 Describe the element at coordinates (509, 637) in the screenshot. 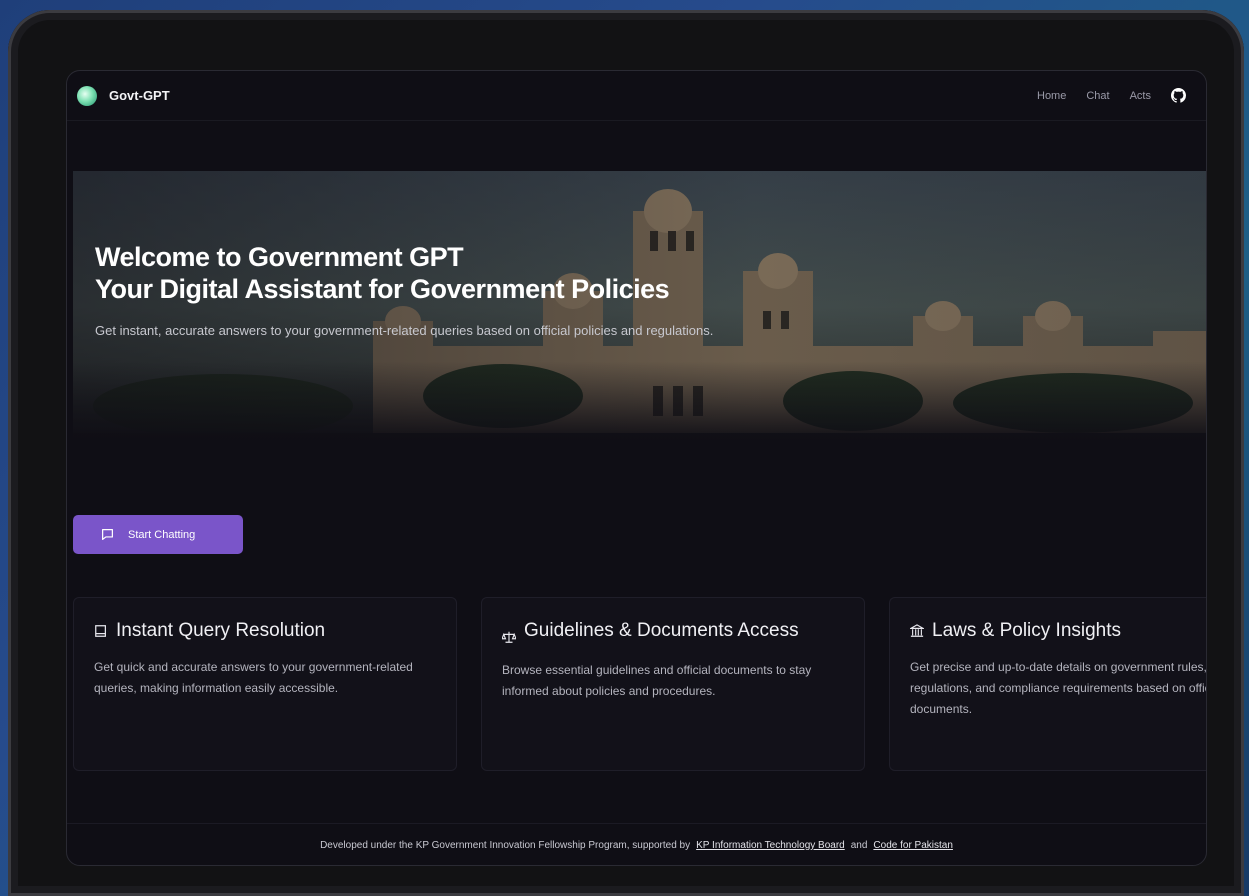

I see `scale-icon` at that location.